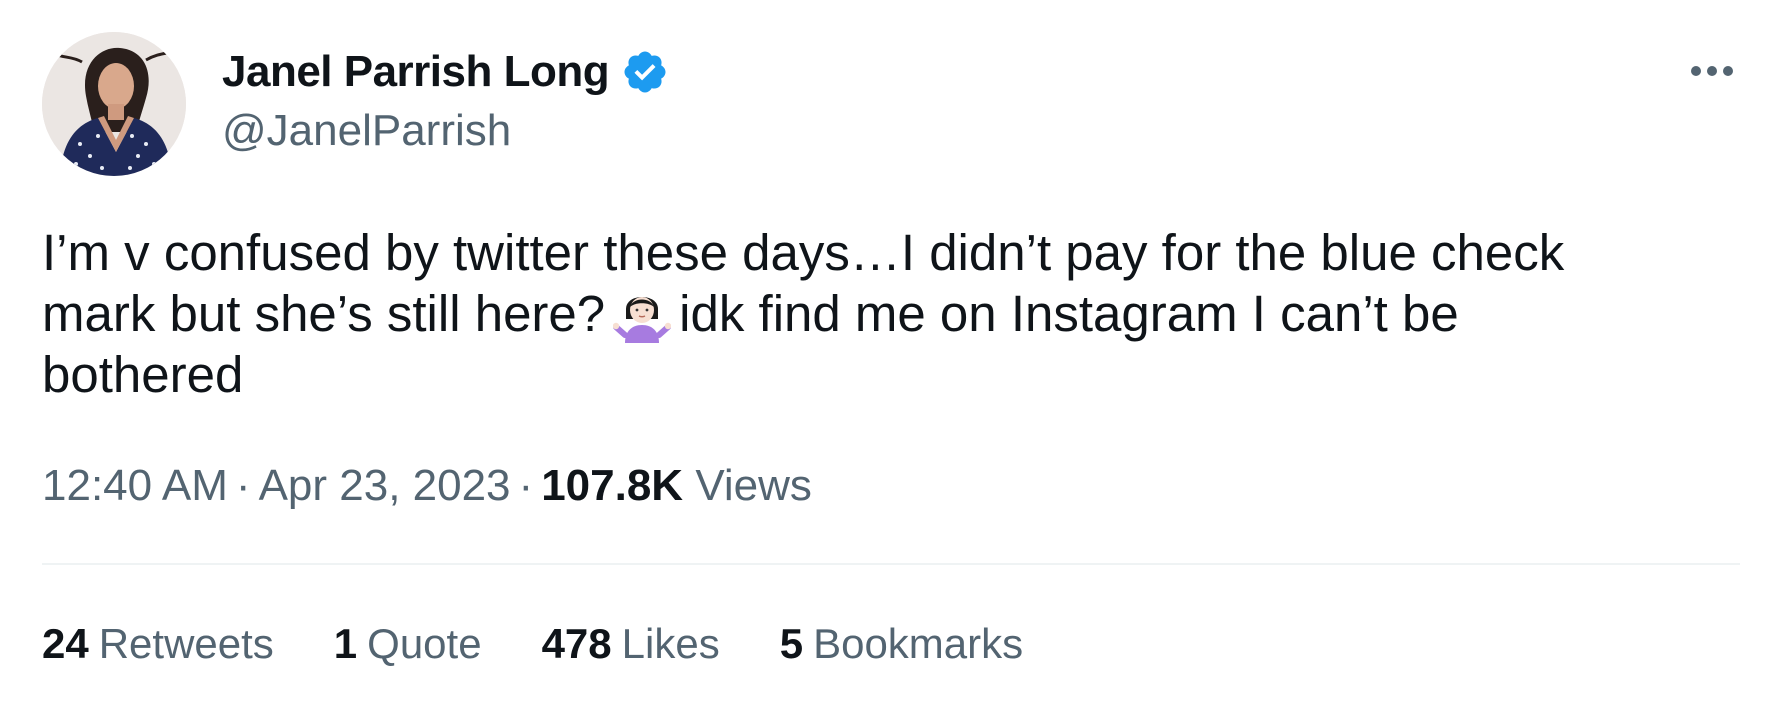 Image resolution: width=1790 pixels, height=718 pixels. Describe the element at coordinates (753, 485) in the screenshot. I see `views-label: Views` at that location.